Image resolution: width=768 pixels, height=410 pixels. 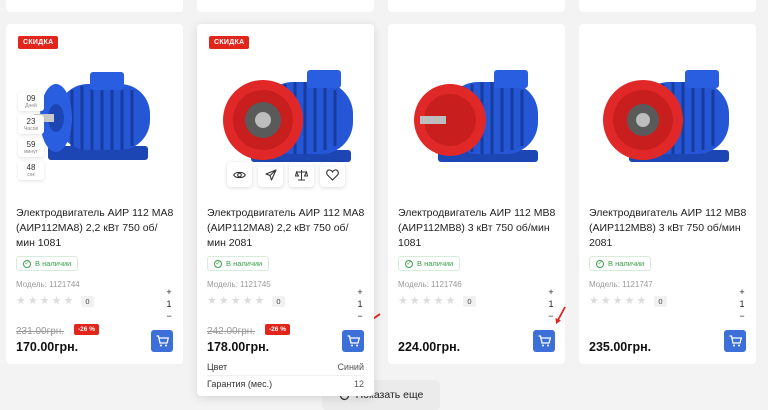 What do you see at coordinates (286, 174) in the screenshot?
I see `quick-actions` at bounding box center [286, 174].